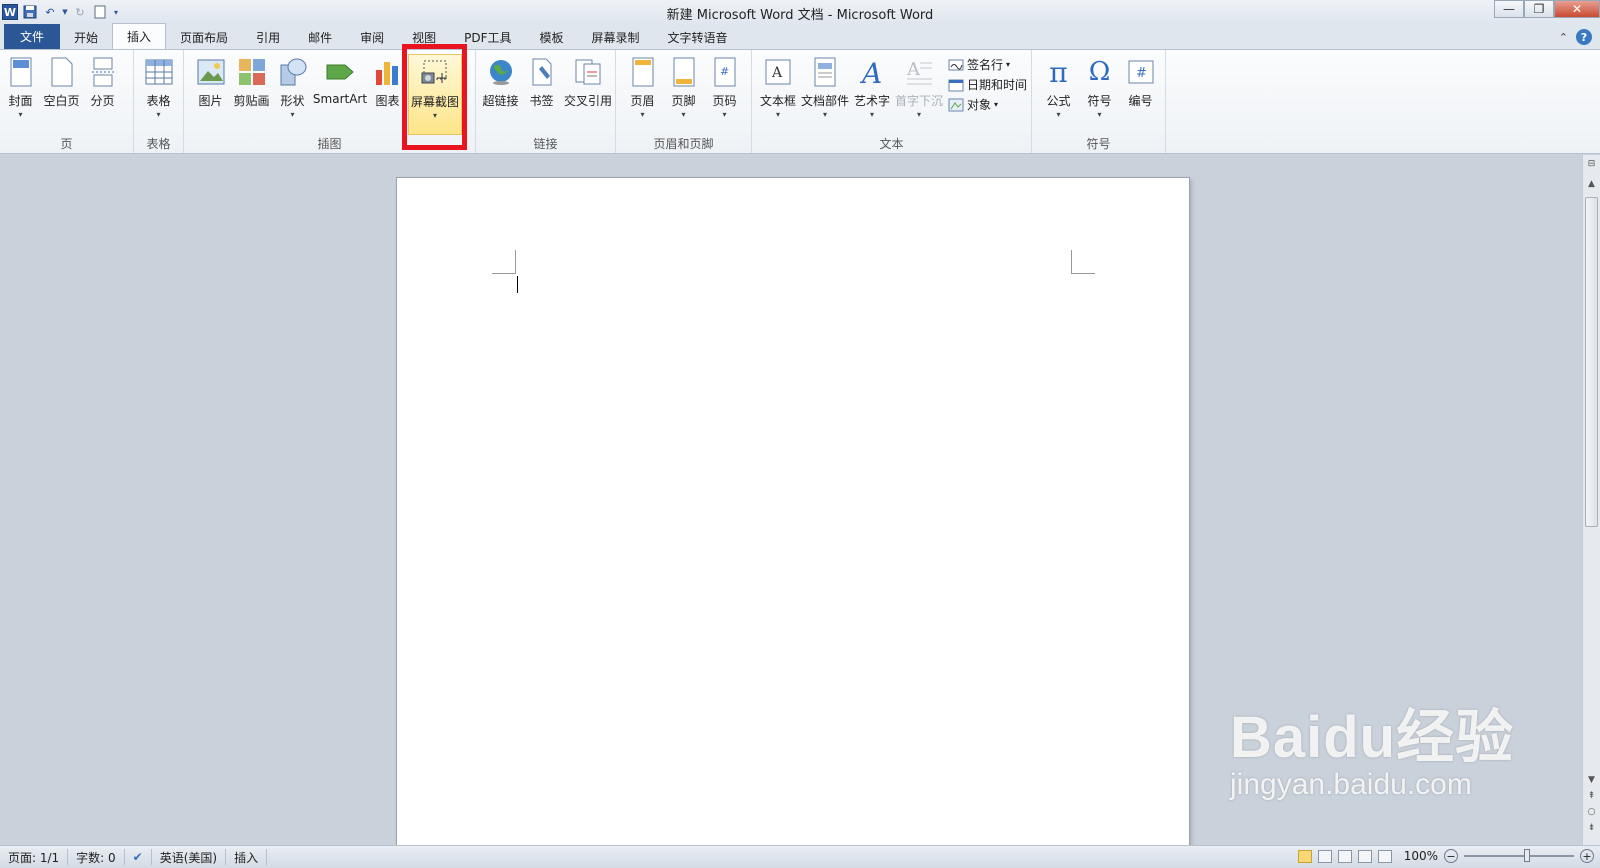 The height and width of the screenshot is (868, 1600). Describe the element at coordinates (642, 94) in the screenshot. I see `header-button: 页眉 ▾` at that location.